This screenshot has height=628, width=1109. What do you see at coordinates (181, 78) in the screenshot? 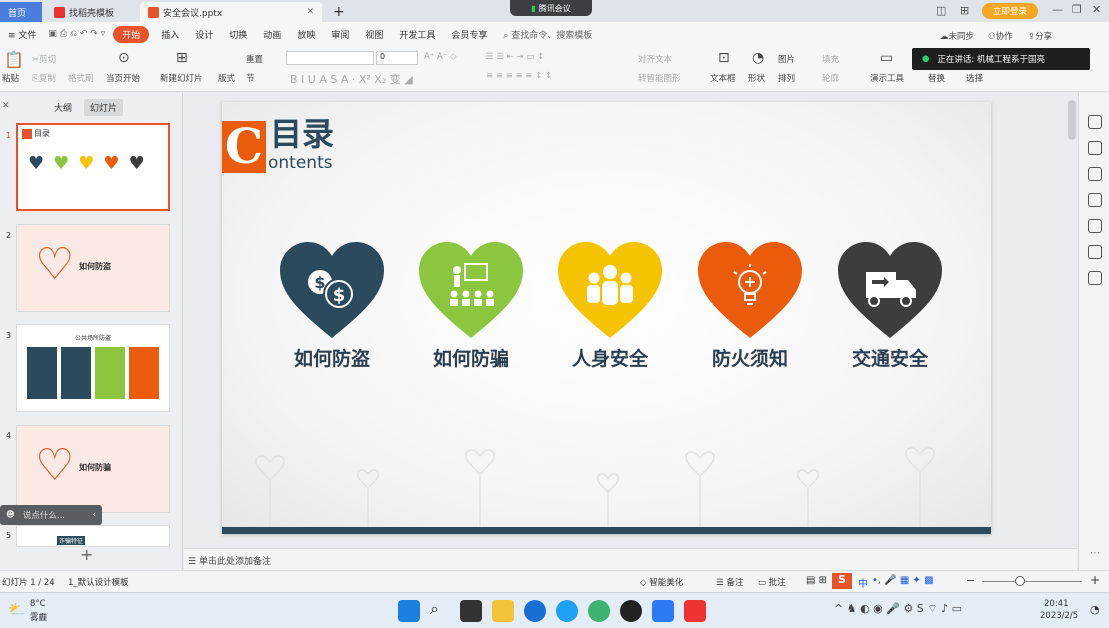
I see `new-slide-button: 新建幻灯片` at bounding box center [181, 78].